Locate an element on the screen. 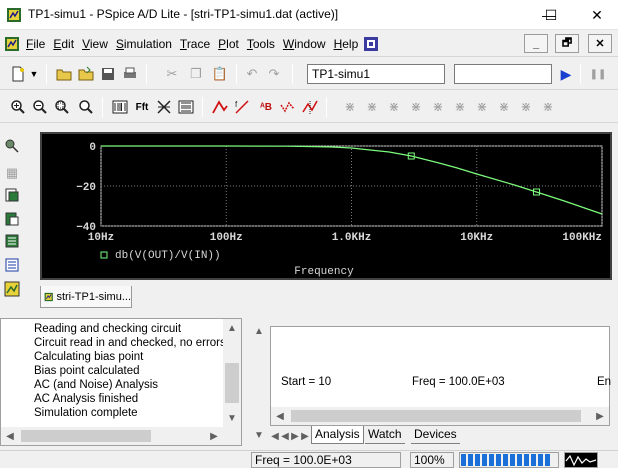  open-folder-icon is located at coordinates (64, 74).